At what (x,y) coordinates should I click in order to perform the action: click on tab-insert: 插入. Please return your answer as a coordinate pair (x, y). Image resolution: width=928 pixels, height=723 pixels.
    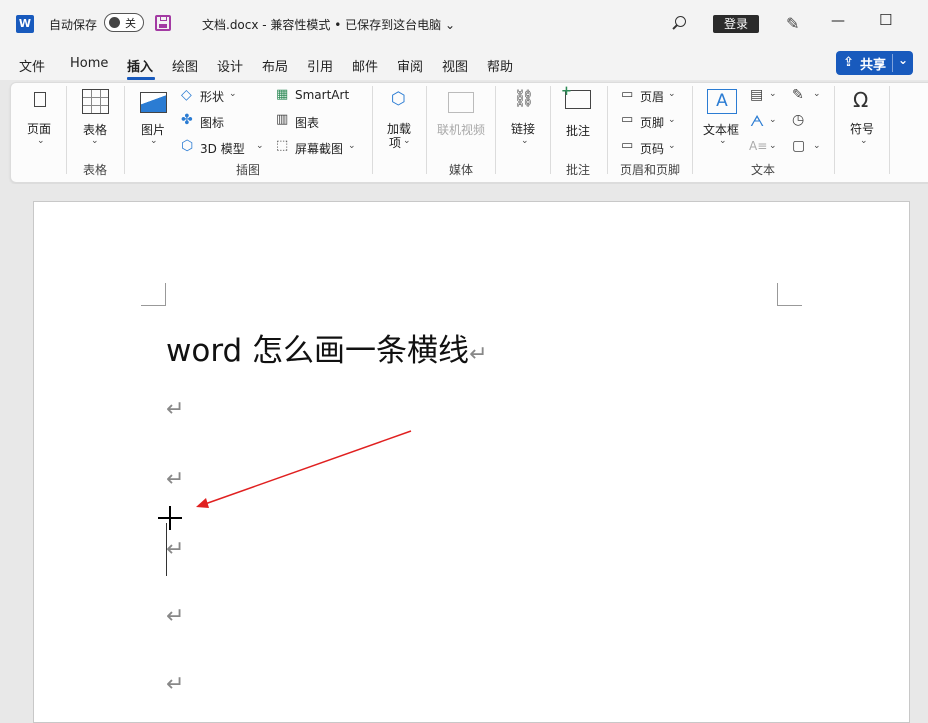
    Looking at the image, I should click on (140, 65).